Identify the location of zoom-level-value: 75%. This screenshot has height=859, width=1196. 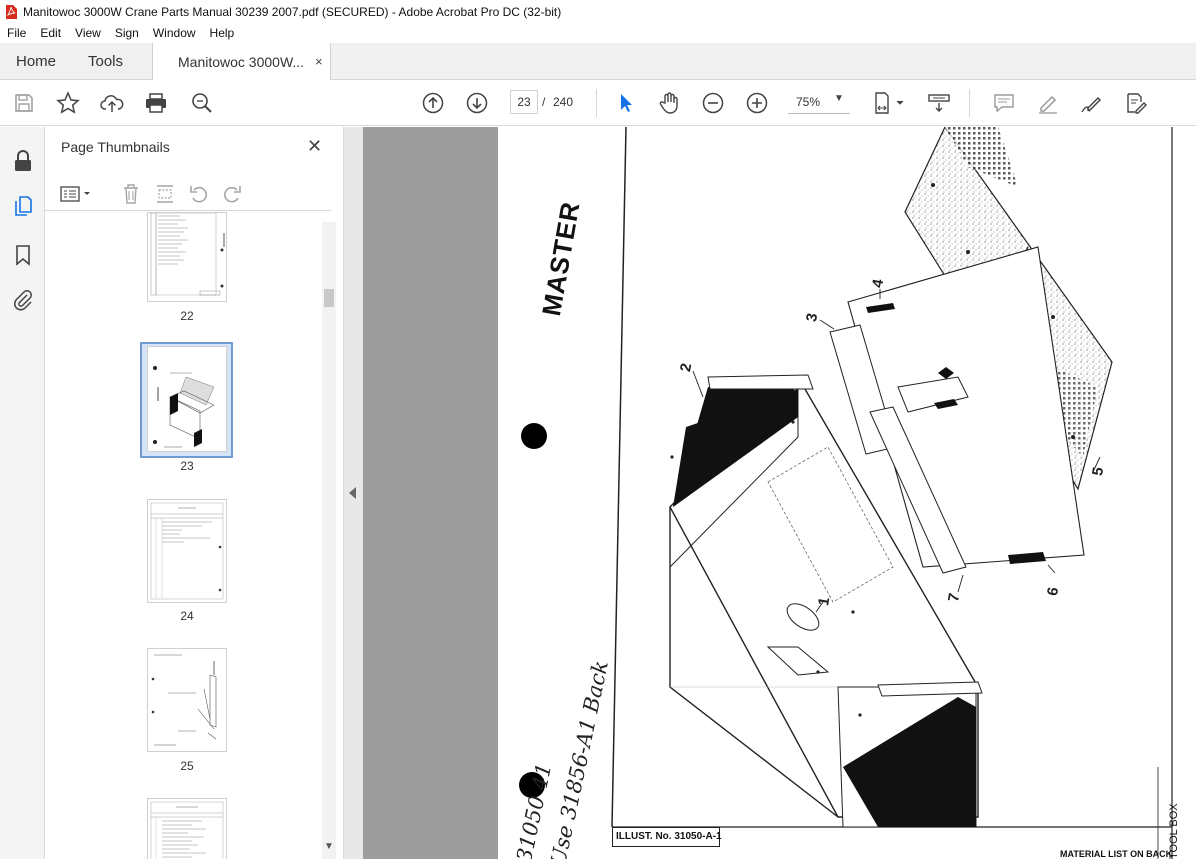
(808, 102).